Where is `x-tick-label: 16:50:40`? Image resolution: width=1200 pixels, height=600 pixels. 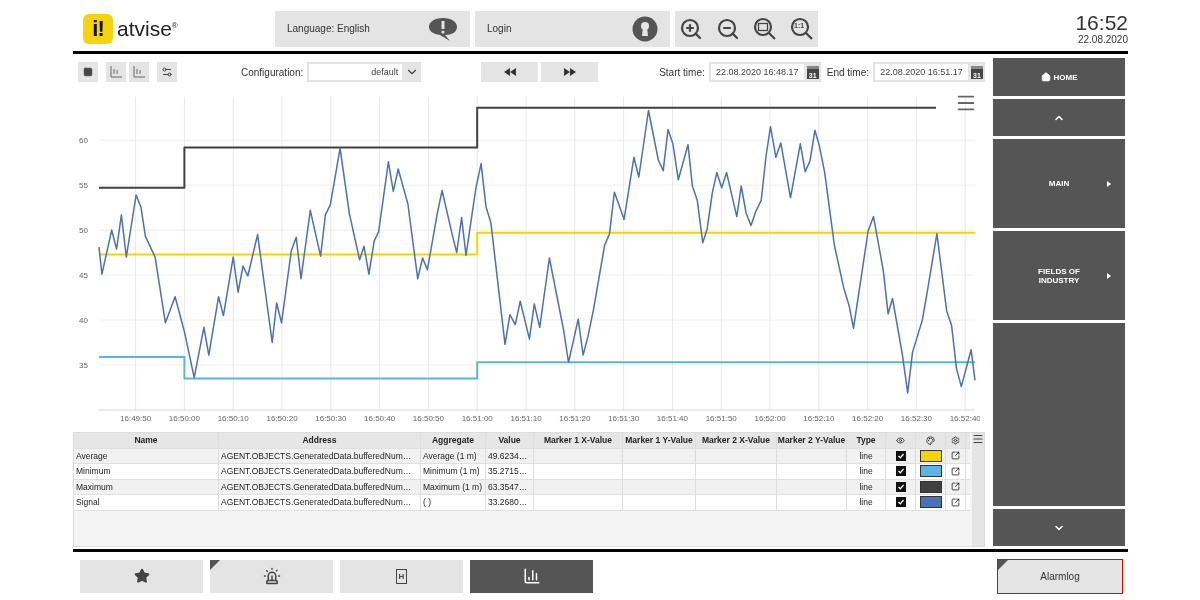
x-tick-label: 16:50:40 is located at coordinates (380, 418).